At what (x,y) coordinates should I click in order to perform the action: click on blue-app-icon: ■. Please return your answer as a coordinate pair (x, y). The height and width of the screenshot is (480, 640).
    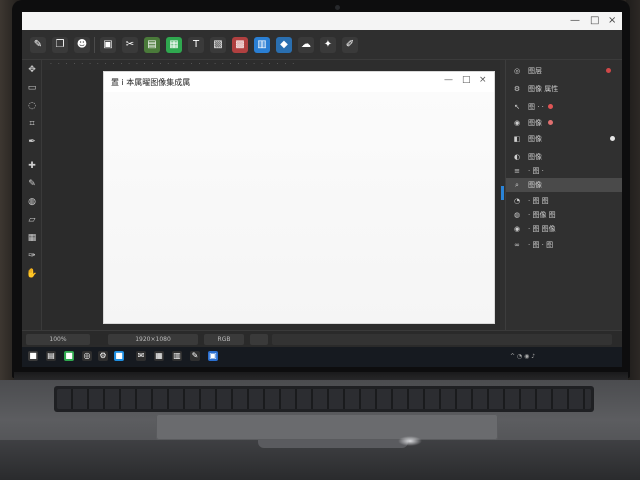
    Looking at the image, I should click on (119, 356).